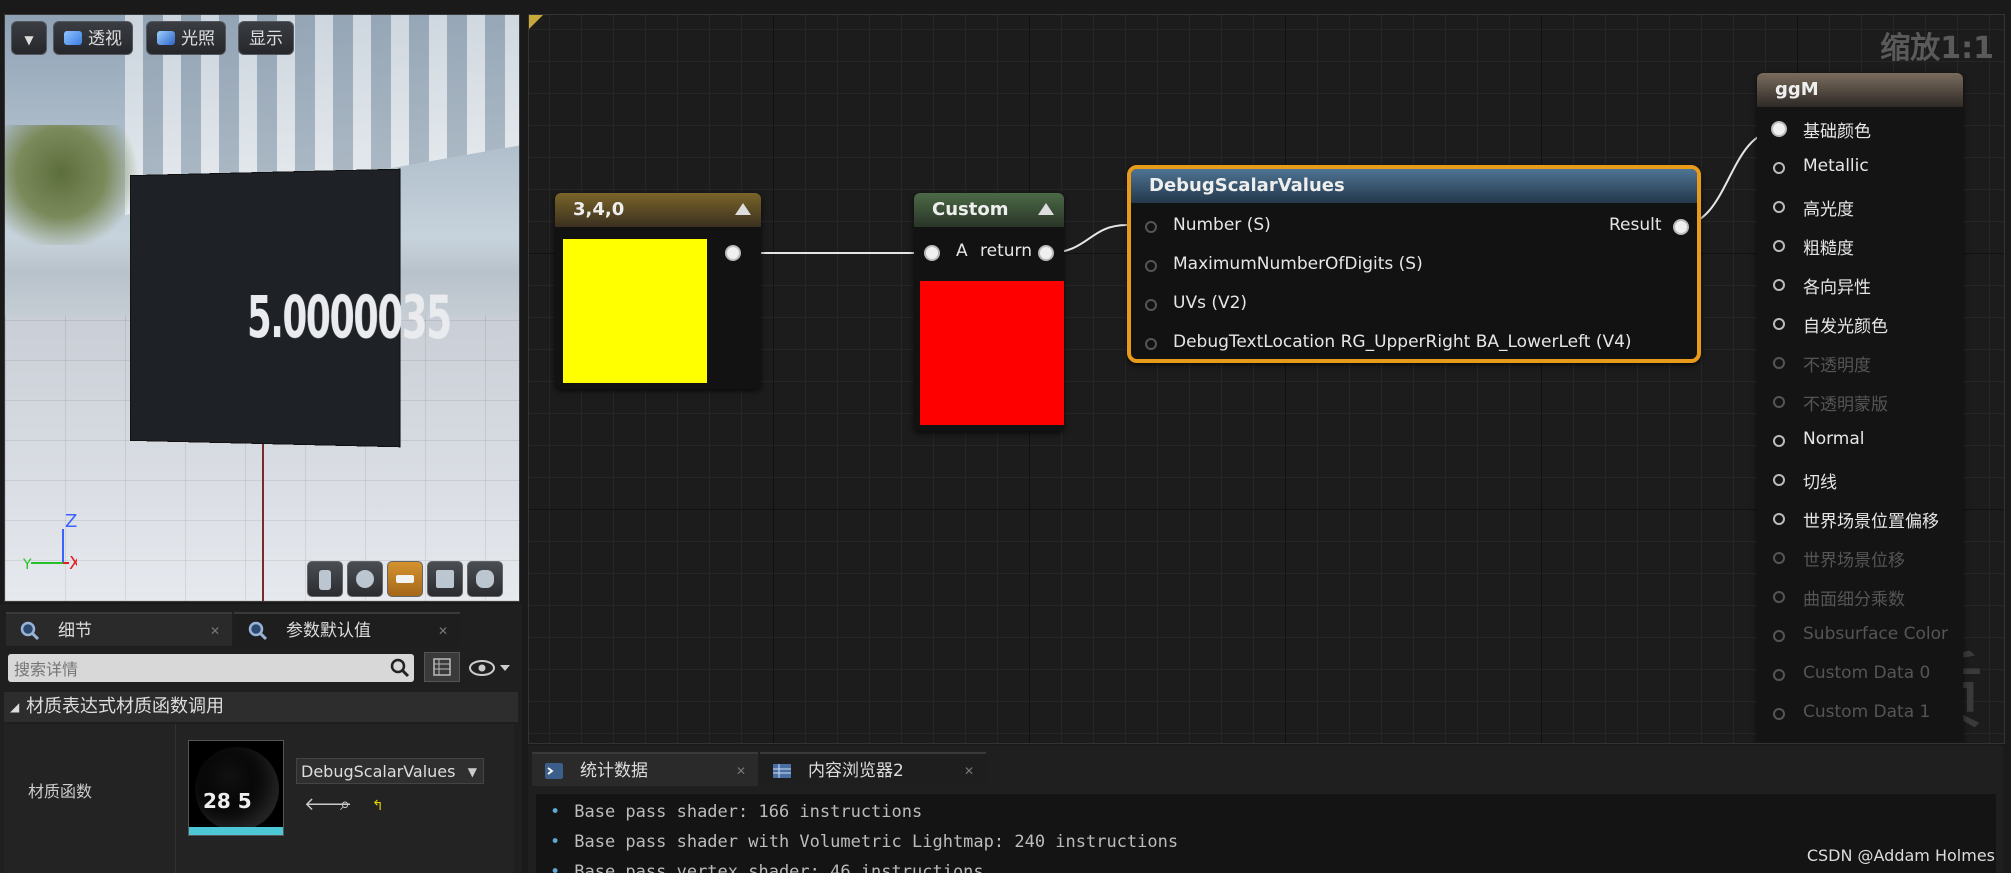  I want to click on material-pin-label: Normal, so click(1834, 439).